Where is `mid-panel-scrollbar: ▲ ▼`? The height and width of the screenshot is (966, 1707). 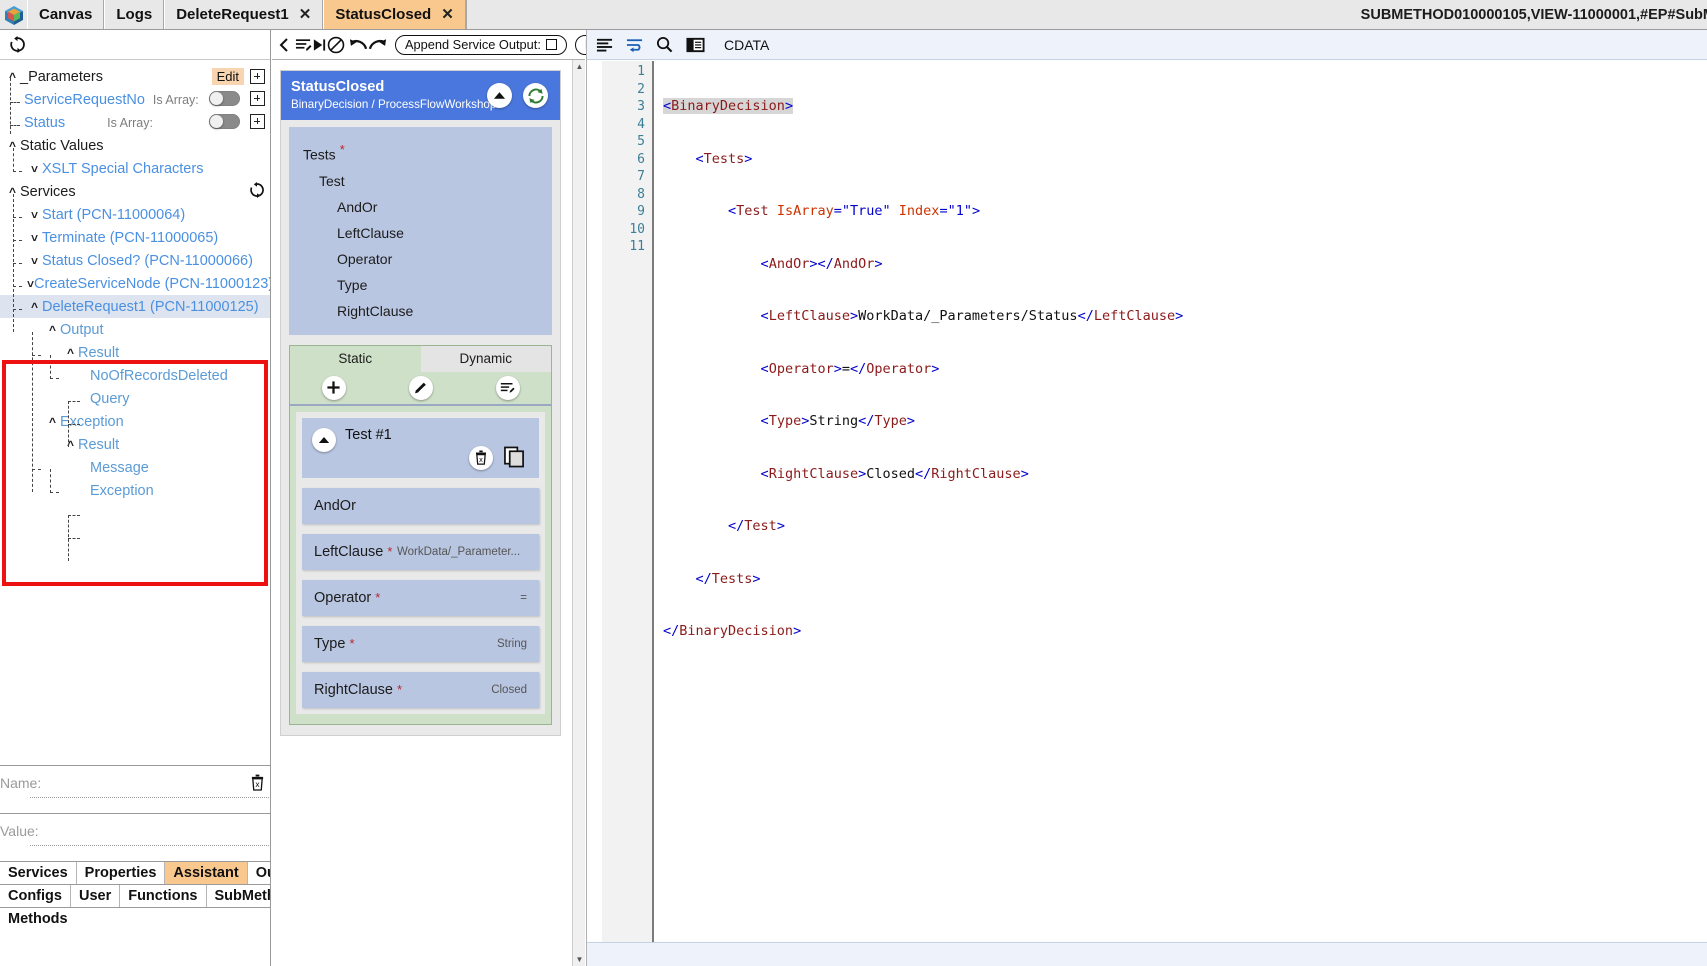 mid-panel-scrollbar: ▲ ▼ is located at coordinates (578, 513).